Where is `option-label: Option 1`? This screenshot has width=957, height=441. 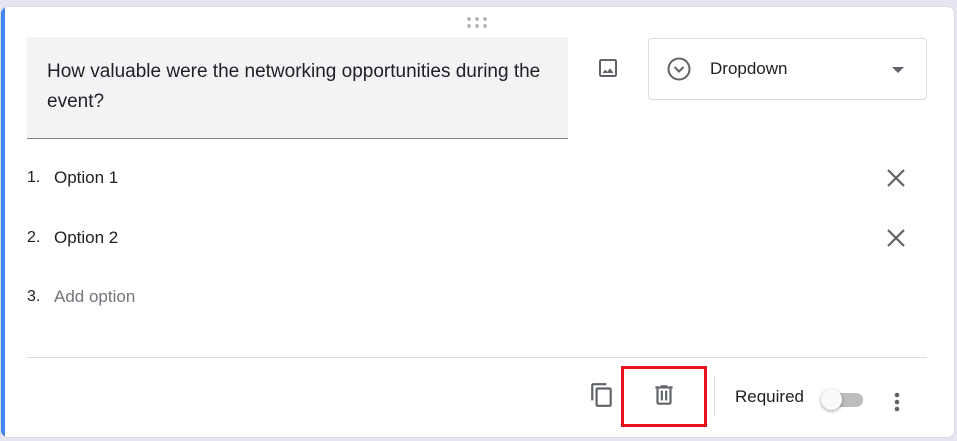
option-label: Option 1 is located at coordinates (86, 178).